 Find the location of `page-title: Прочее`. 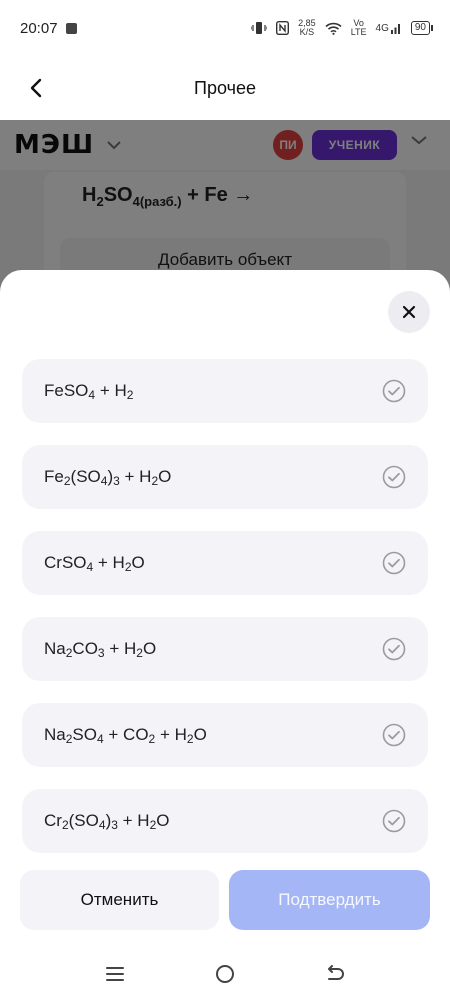

page-title: Прочее is located at coordinates (225, 87).